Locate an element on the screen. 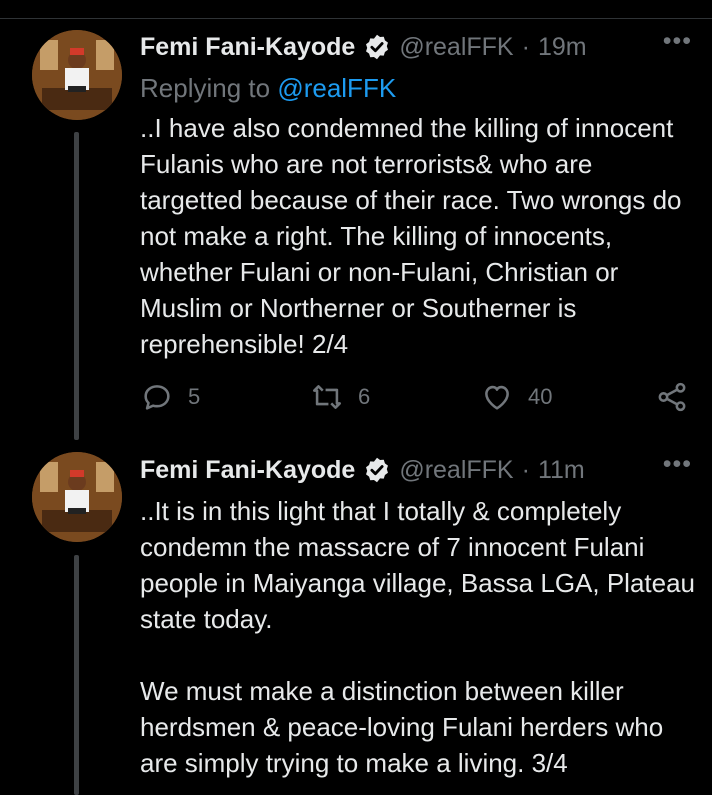 The width and height of the screenshot is (712, 795). share-icon is located at coordinates (672, 397).